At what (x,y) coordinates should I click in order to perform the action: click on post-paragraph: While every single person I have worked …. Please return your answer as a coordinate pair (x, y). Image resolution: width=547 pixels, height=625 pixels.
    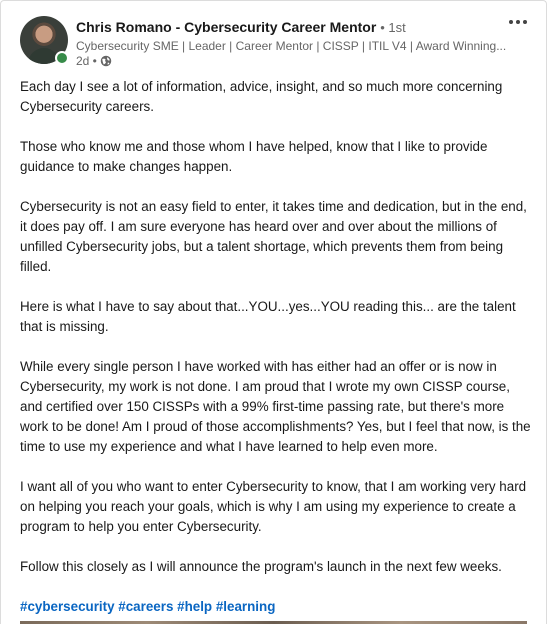
    Looking at the image, I should click on (275, 406).